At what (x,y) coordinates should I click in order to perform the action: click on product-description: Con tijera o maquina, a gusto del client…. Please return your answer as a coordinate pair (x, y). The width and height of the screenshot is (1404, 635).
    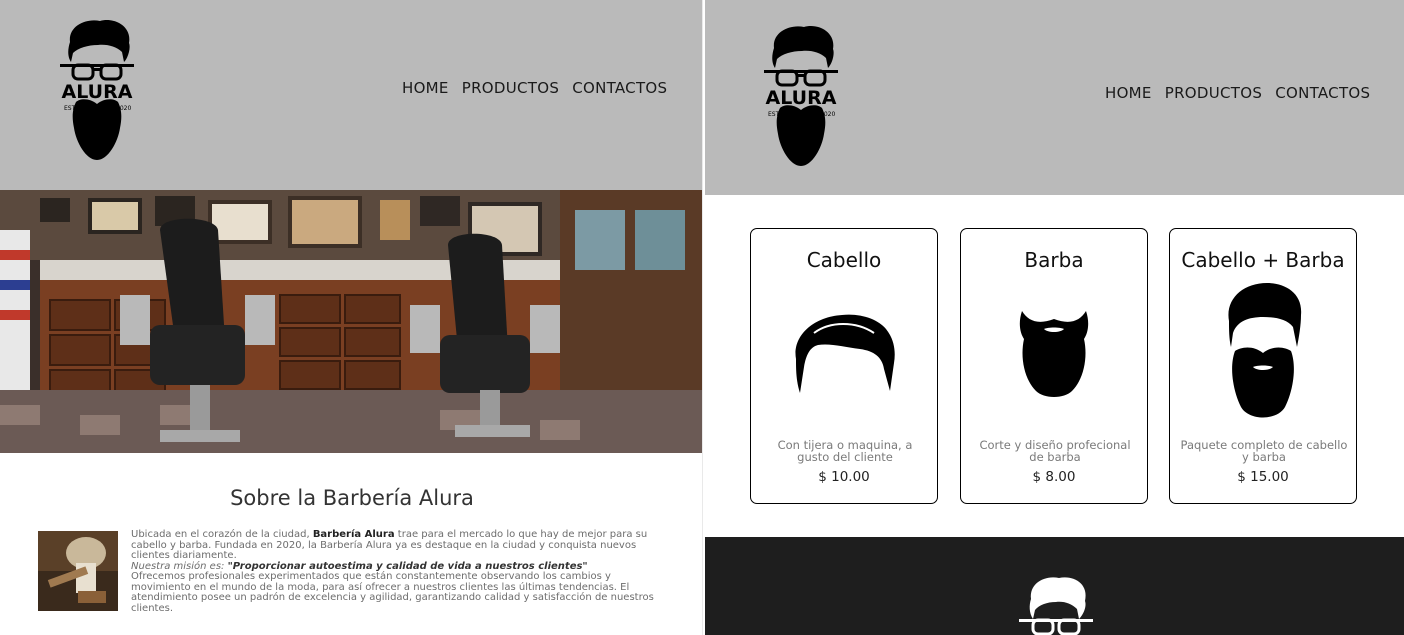
    Looking at the image, I should click on (845, 451).